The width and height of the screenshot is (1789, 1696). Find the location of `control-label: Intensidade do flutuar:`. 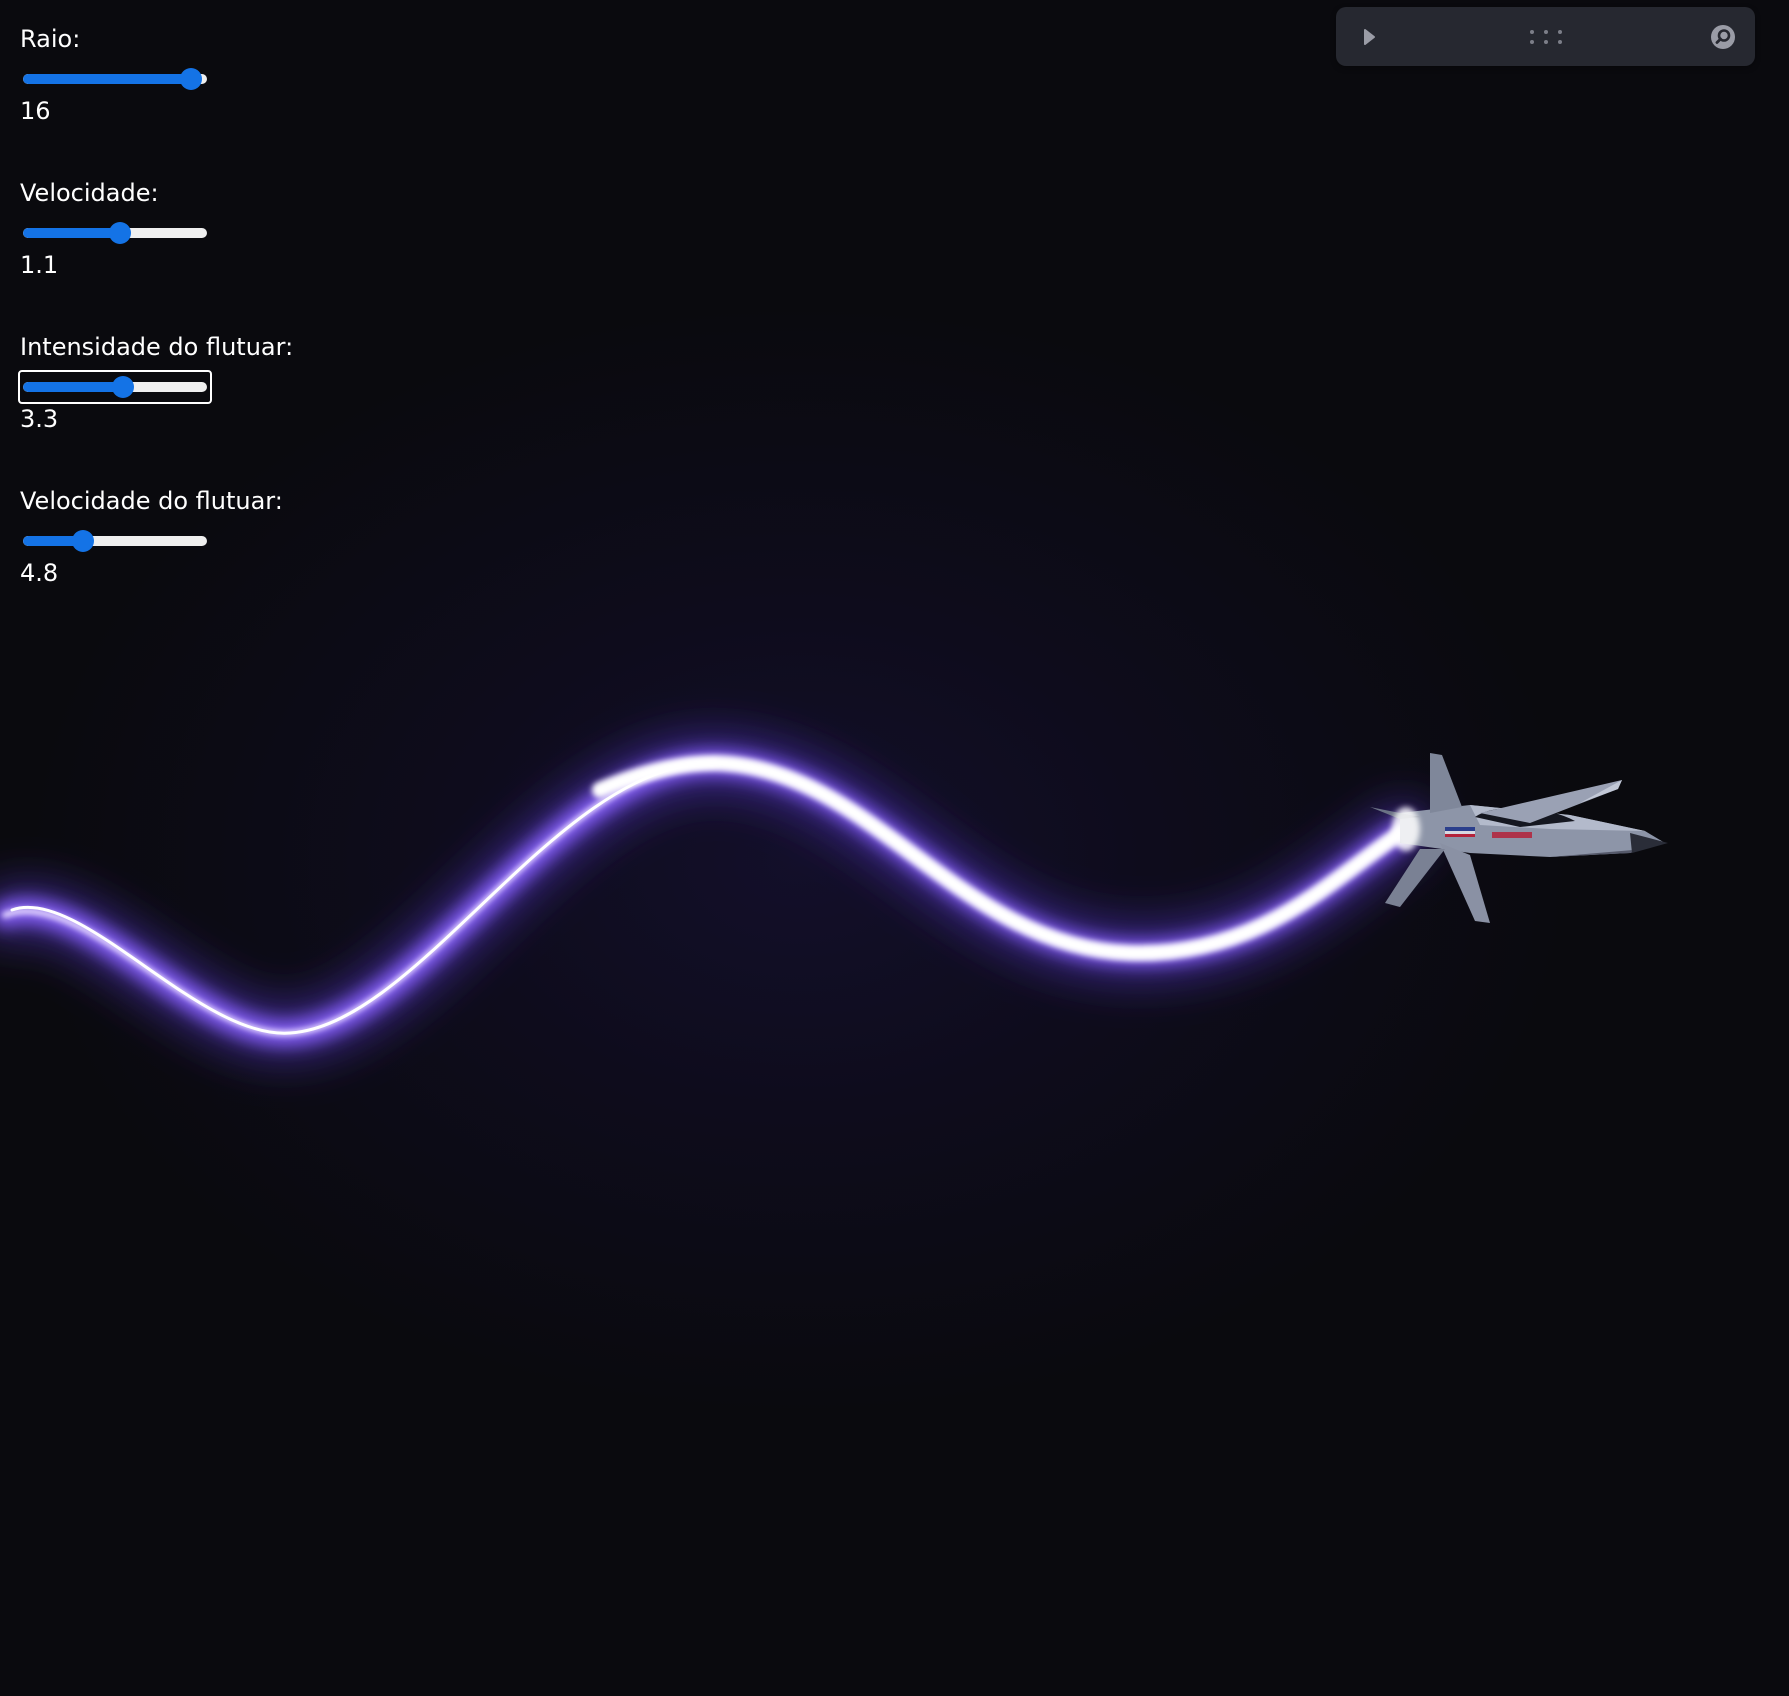

control-label: Intensidade do flutuar: is located at coordinates (157, 347).